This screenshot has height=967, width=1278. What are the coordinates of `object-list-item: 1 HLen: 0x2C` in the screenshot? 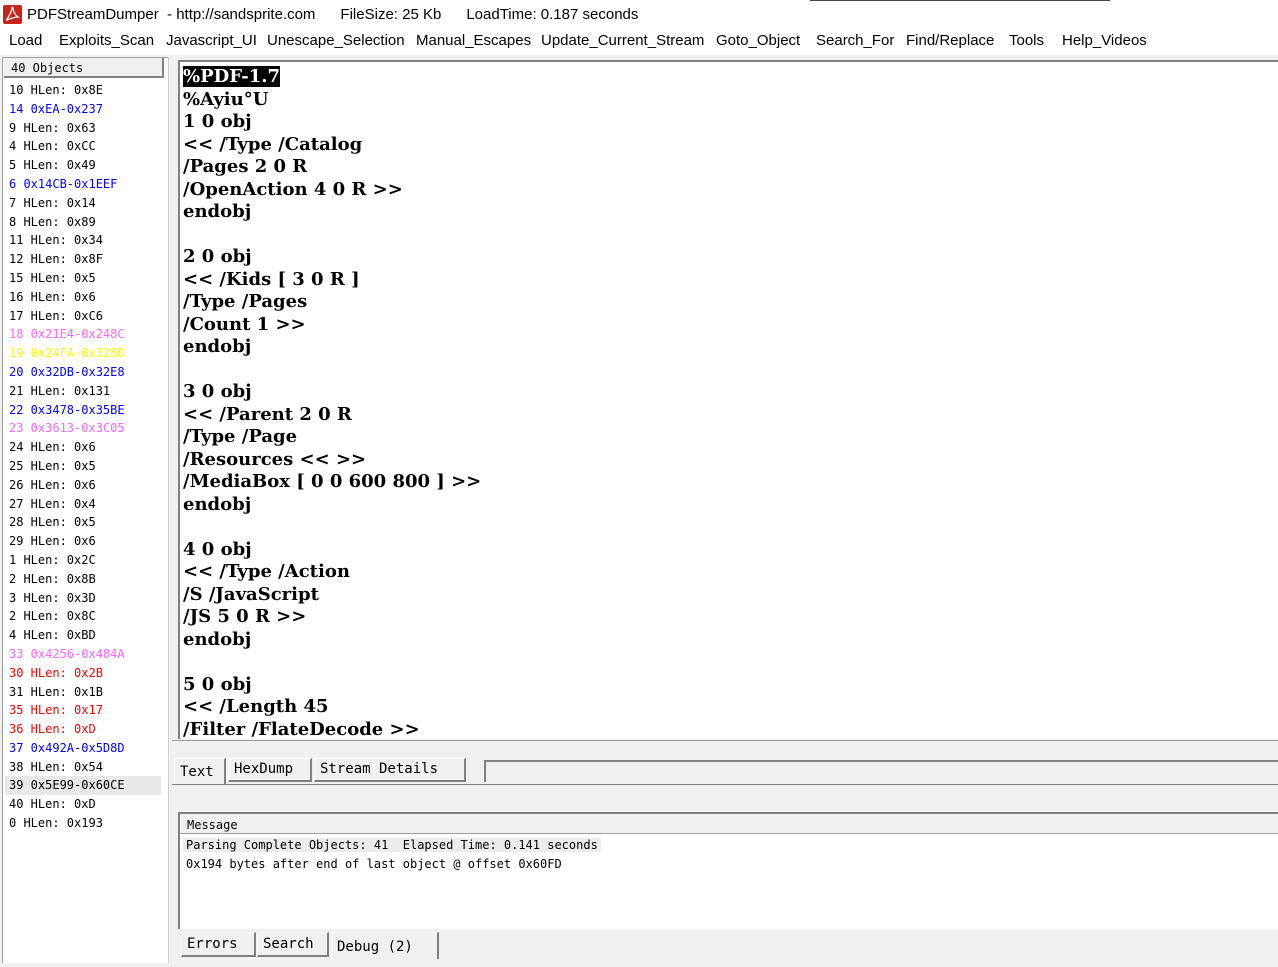 It's located at (83, 560).